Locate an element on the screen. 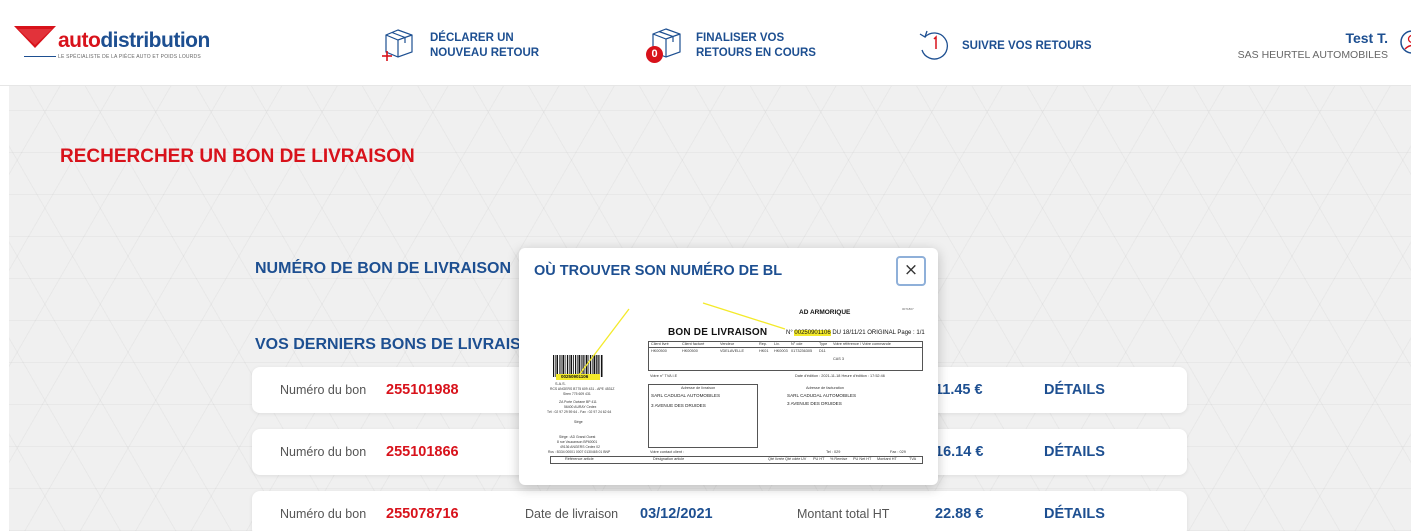 This screenshot has width=1411, height=531. row-date-label: Date de livraison is located at coordinates (572, 514).